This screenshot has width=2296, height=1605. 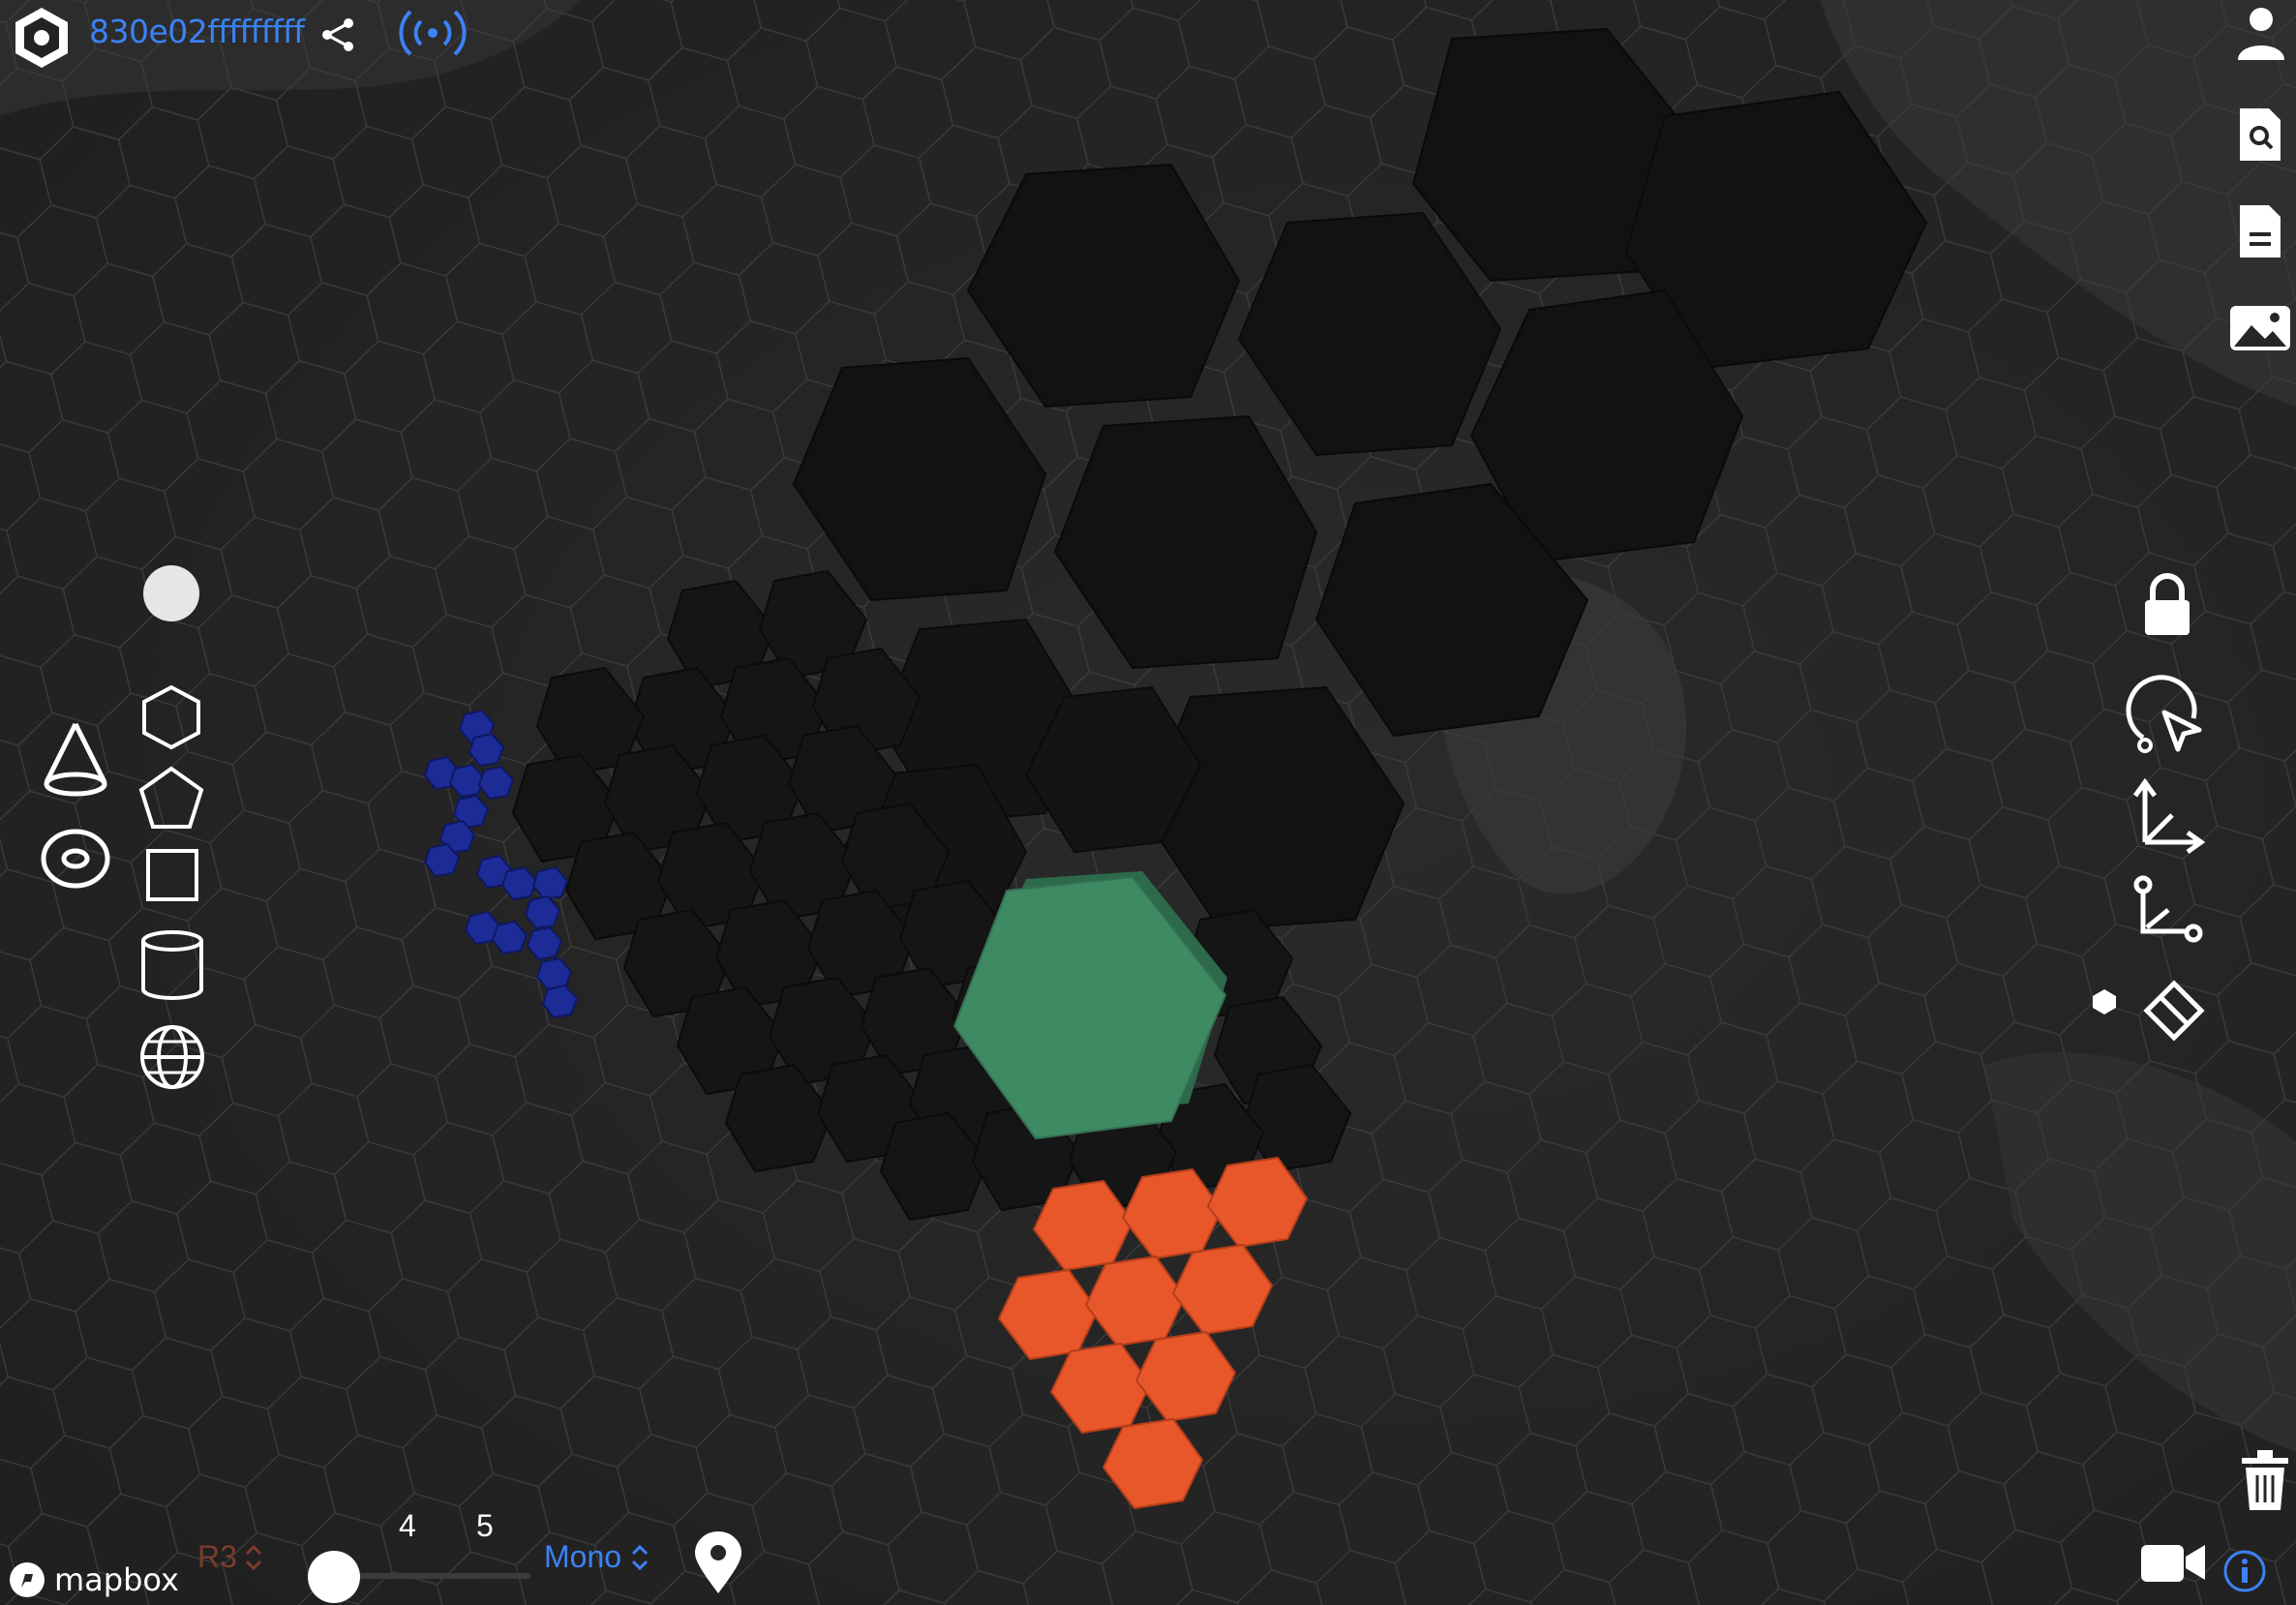 I want to click on image-icon, so click(x=2260, y=328).